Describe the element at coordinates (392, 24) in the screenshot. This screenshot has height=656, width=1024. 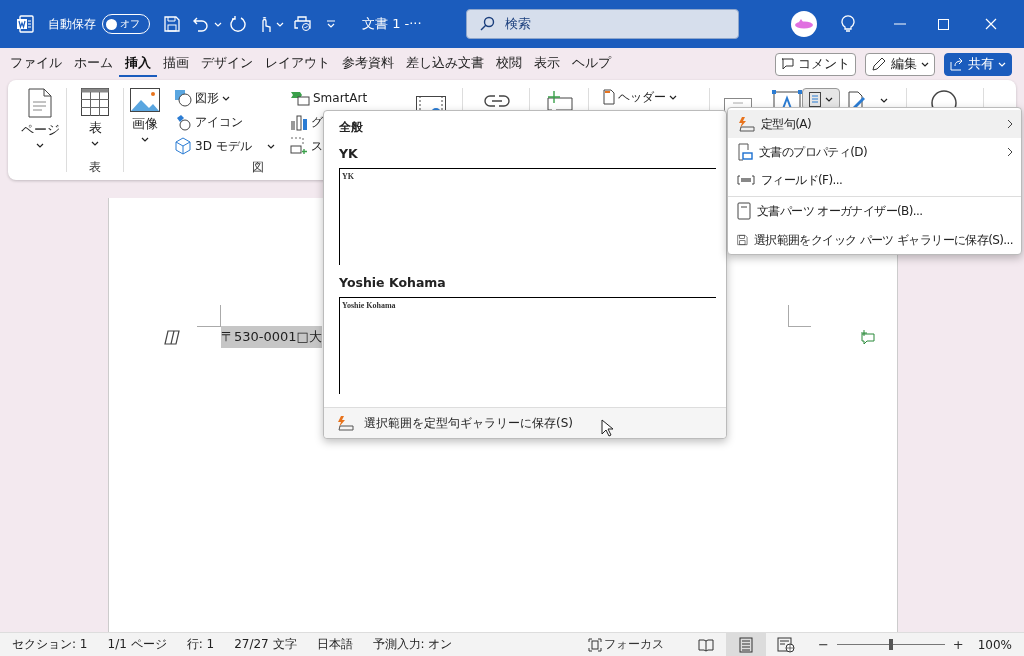
I see `window-title: 文書 1 -···` at that location.